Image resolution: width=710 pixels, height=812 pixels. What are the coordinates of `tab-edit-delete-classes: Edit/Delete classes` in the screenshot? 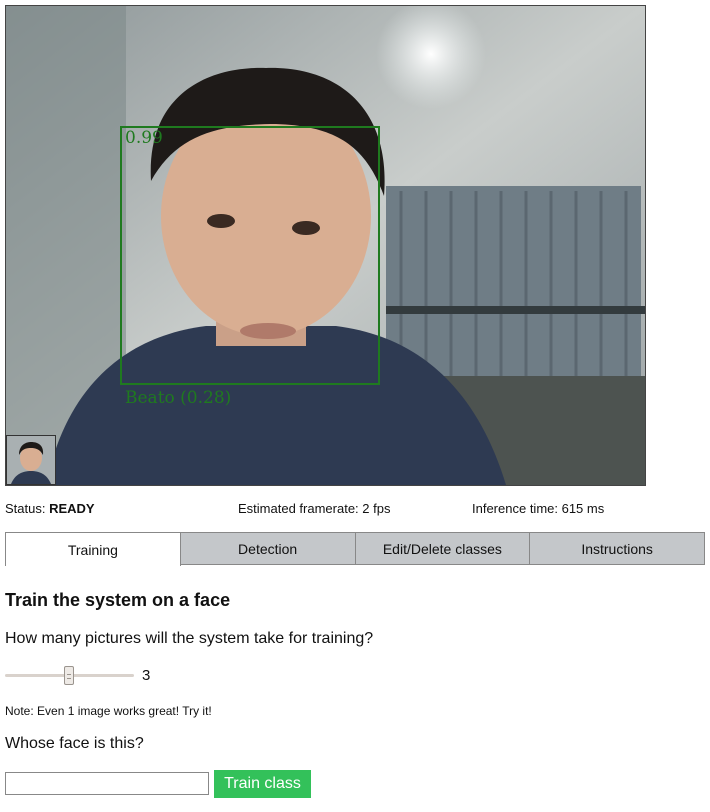 It's located at (443, 548).